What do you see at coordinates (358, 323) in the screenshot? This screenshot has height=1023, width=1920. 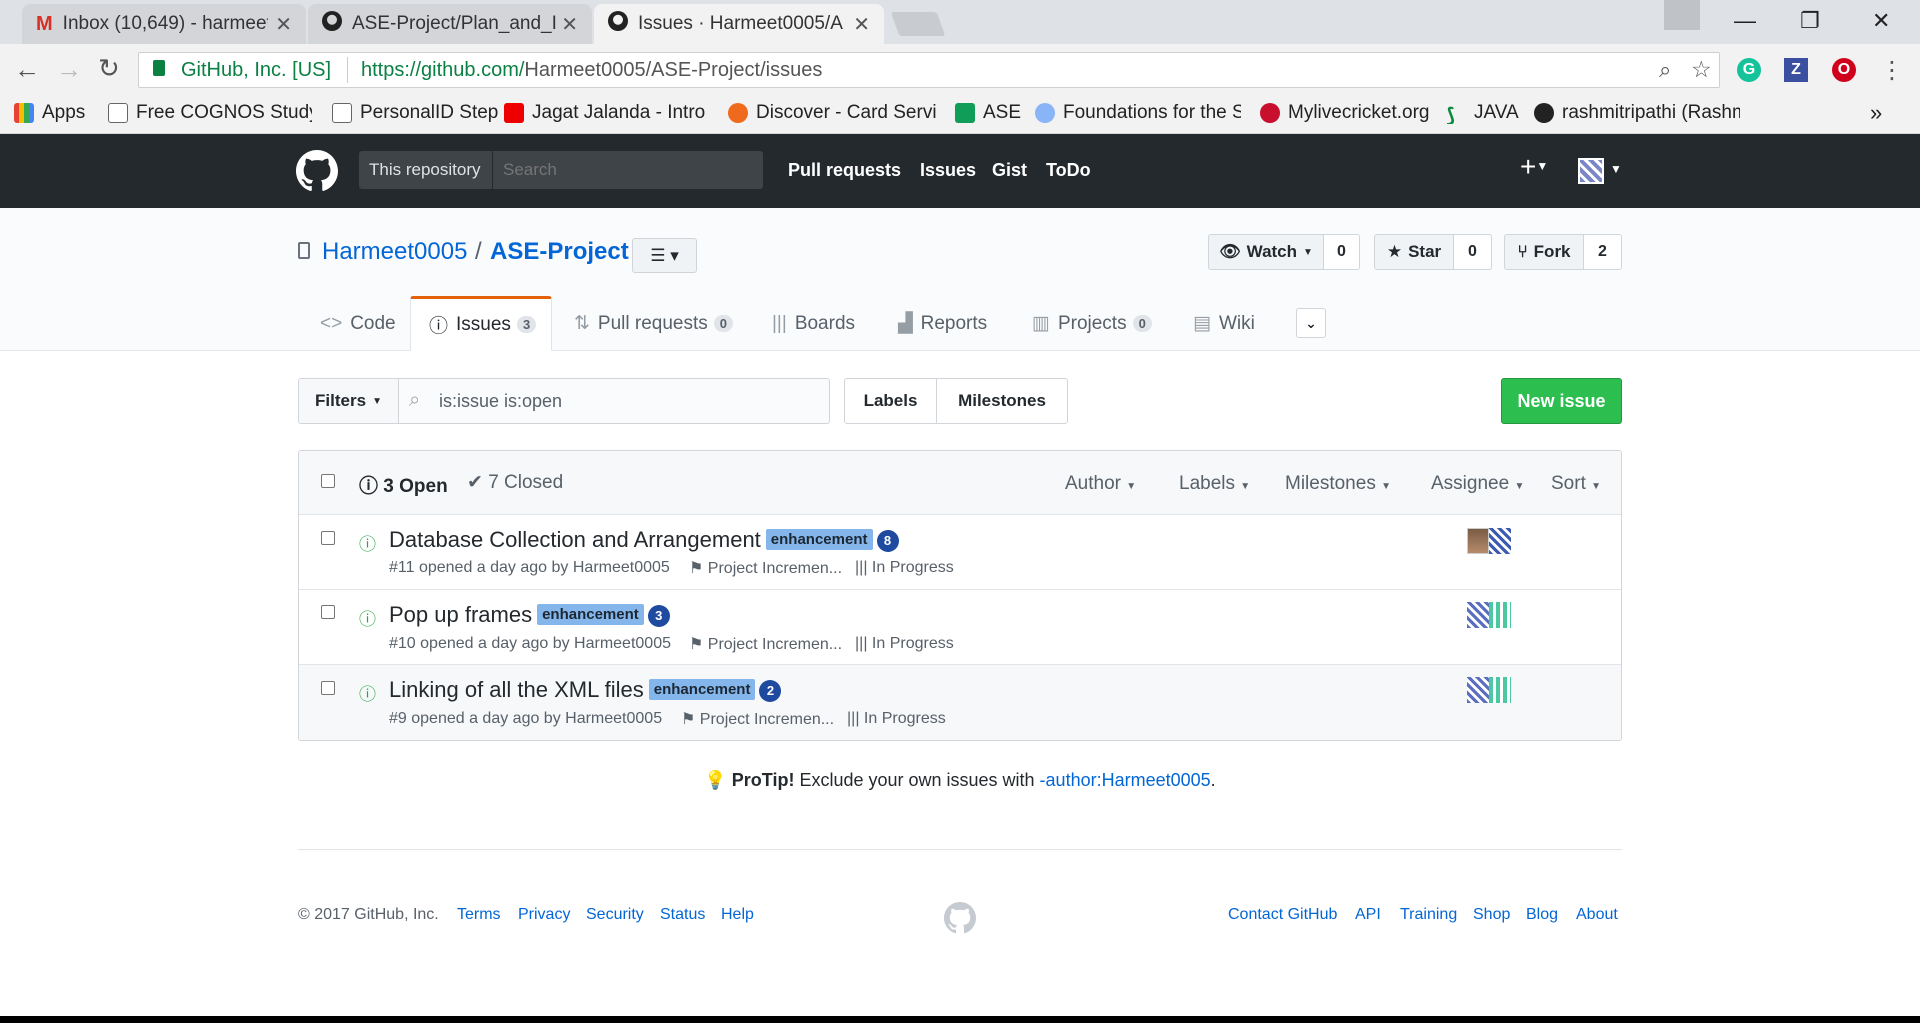 I see `tab-code: <> Code` at bounding box center [358, 323].